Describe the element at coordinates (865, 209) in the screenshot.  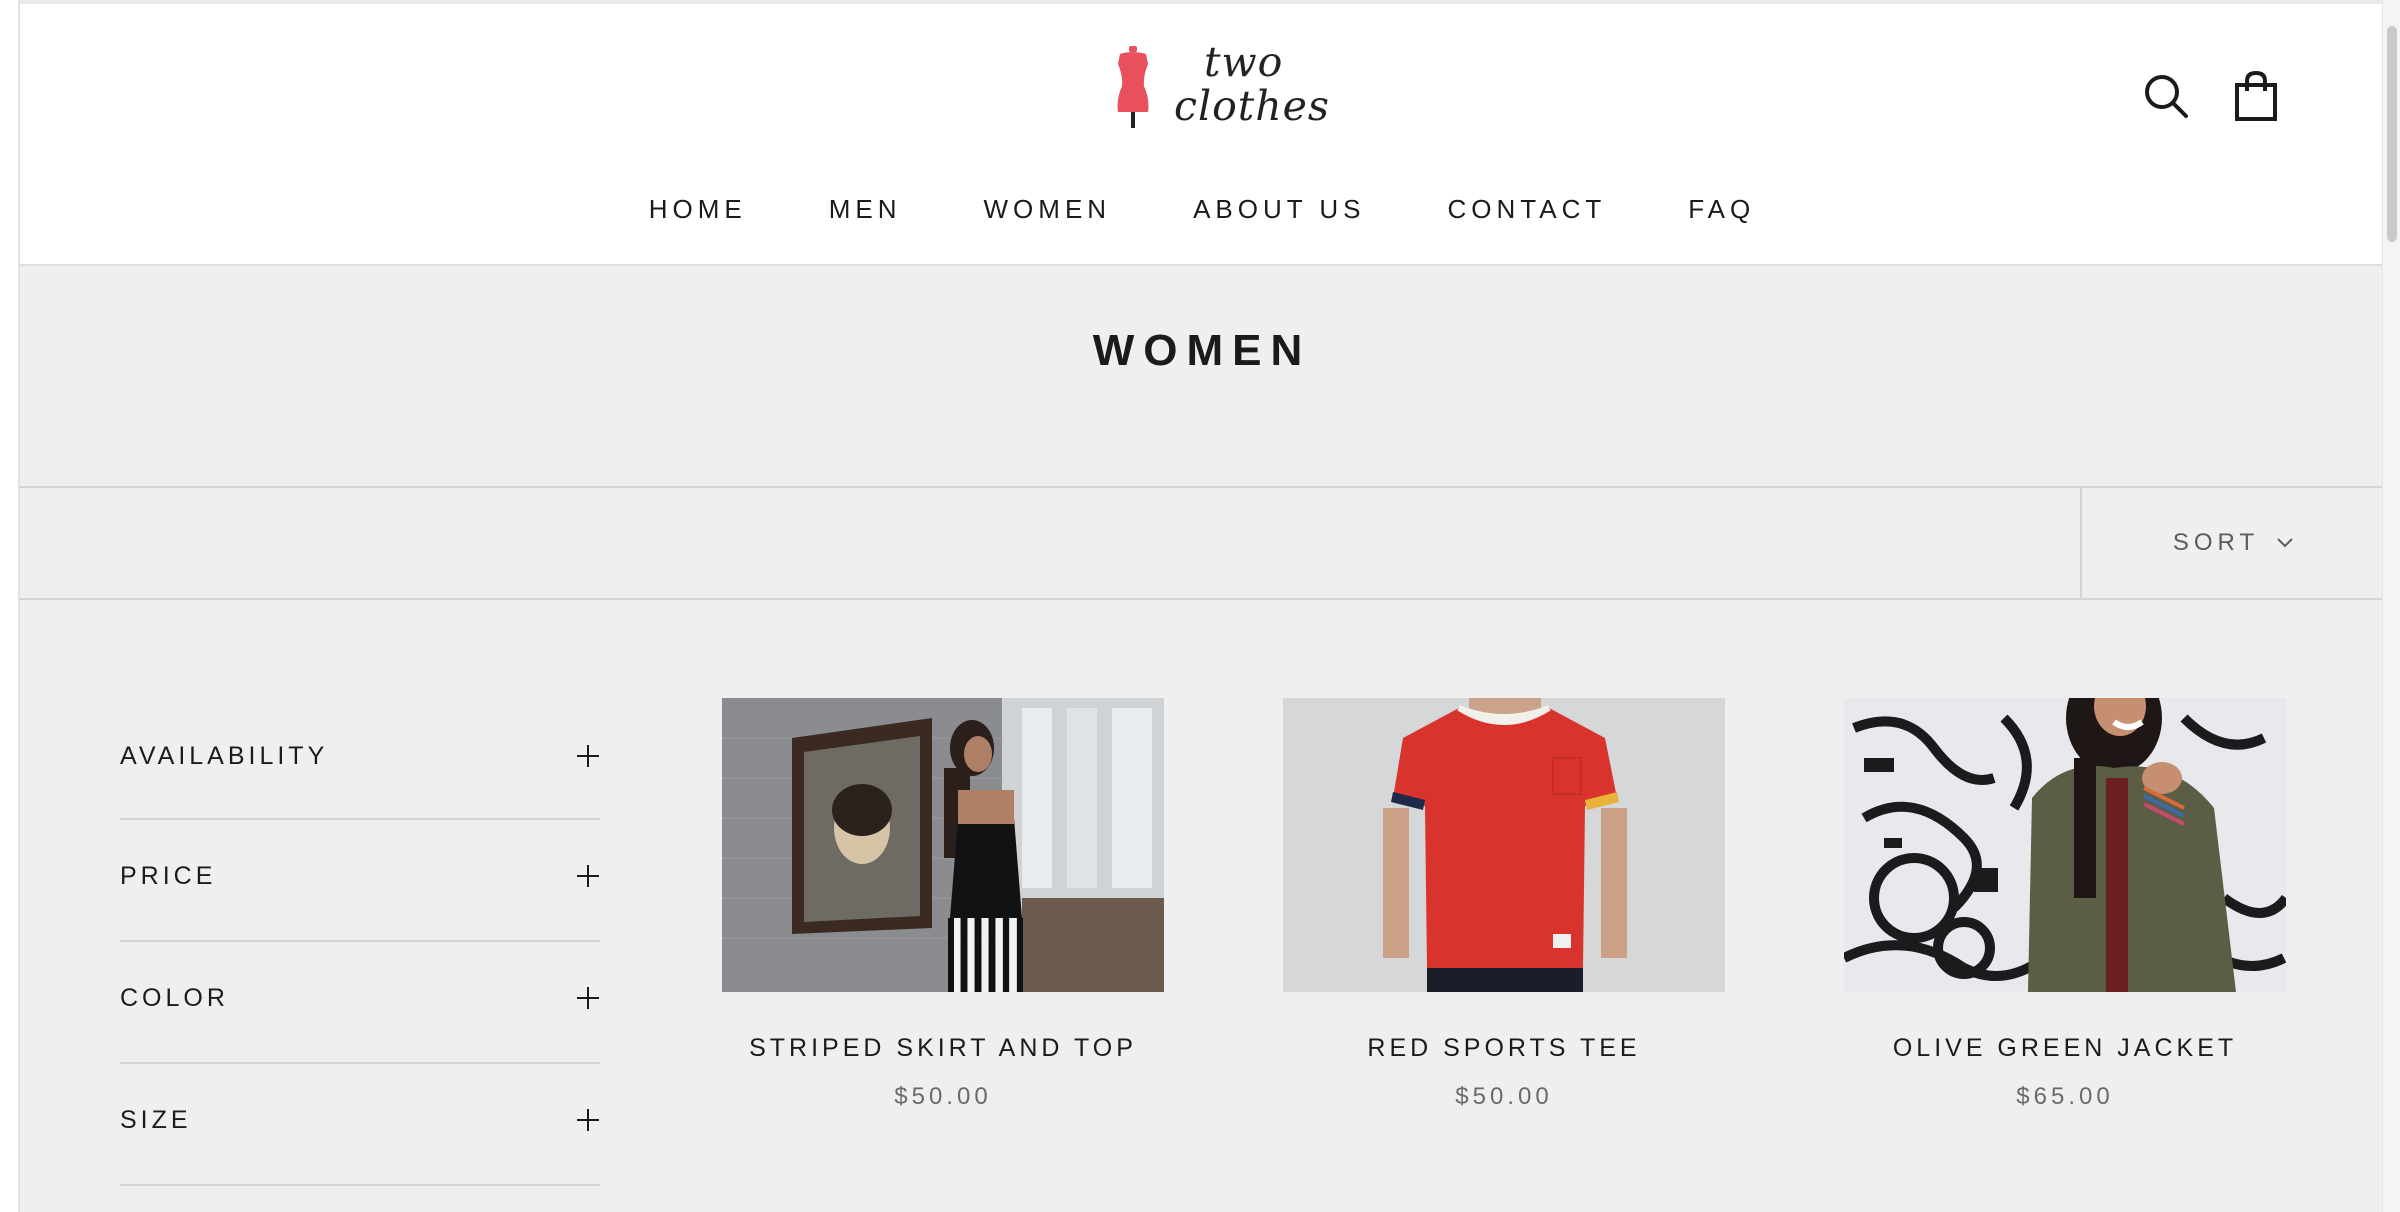
I see `nav-men: MEN` at that location.